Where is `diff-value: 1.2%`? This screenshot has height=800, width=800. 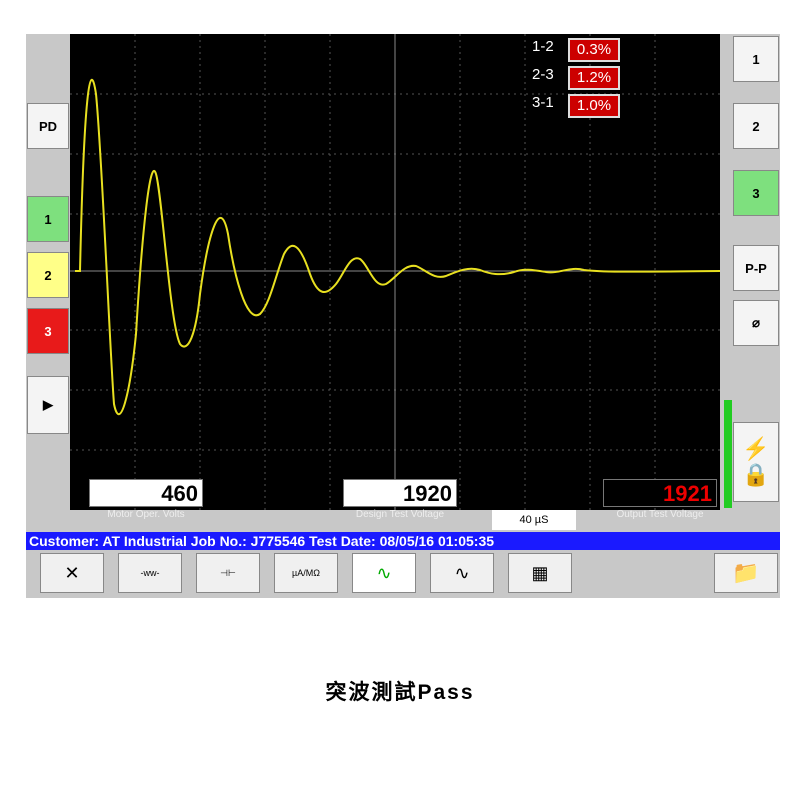
diff-value: 1.2% is located at coordinates (594, 78).